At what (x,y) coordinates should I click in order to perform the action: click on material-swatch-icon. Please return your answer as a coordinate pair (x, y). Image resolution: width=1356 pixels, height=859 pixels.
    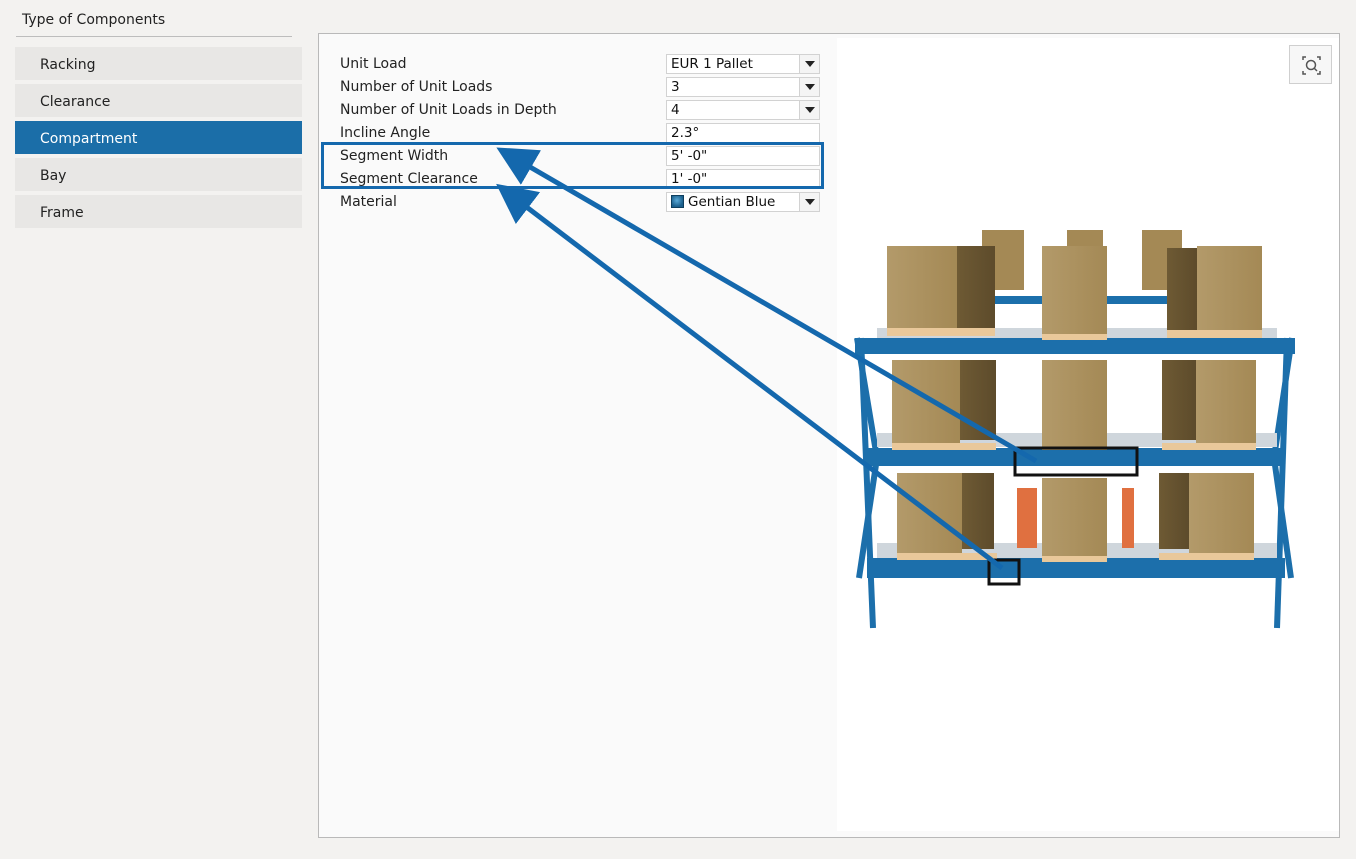
    Looking at the image, I should click on (677, 201).